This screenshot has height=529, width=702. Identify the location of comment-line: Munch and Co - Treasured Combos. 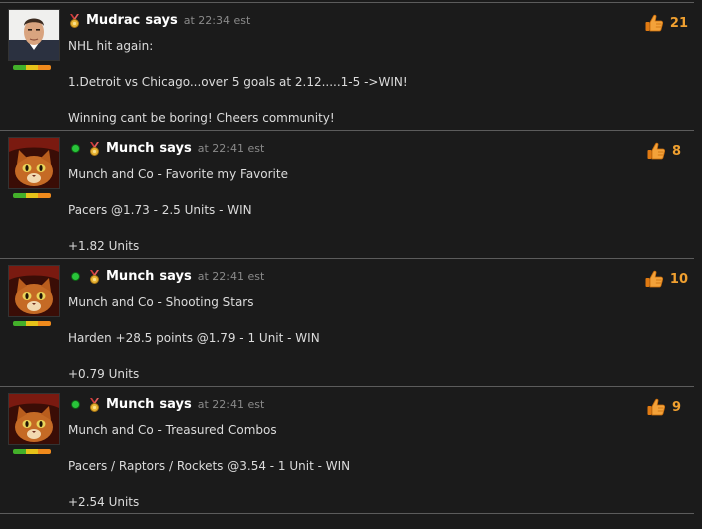
(172, 430).